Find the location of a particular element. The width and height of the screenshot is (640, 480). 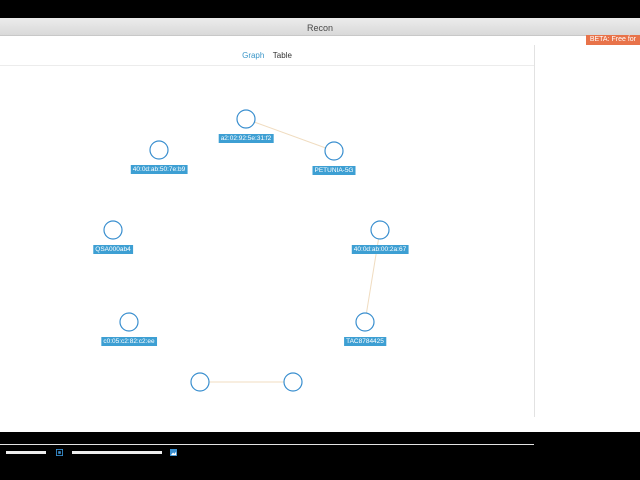

node-label: PETUNIA-5G is located at coordinates (333, 170).